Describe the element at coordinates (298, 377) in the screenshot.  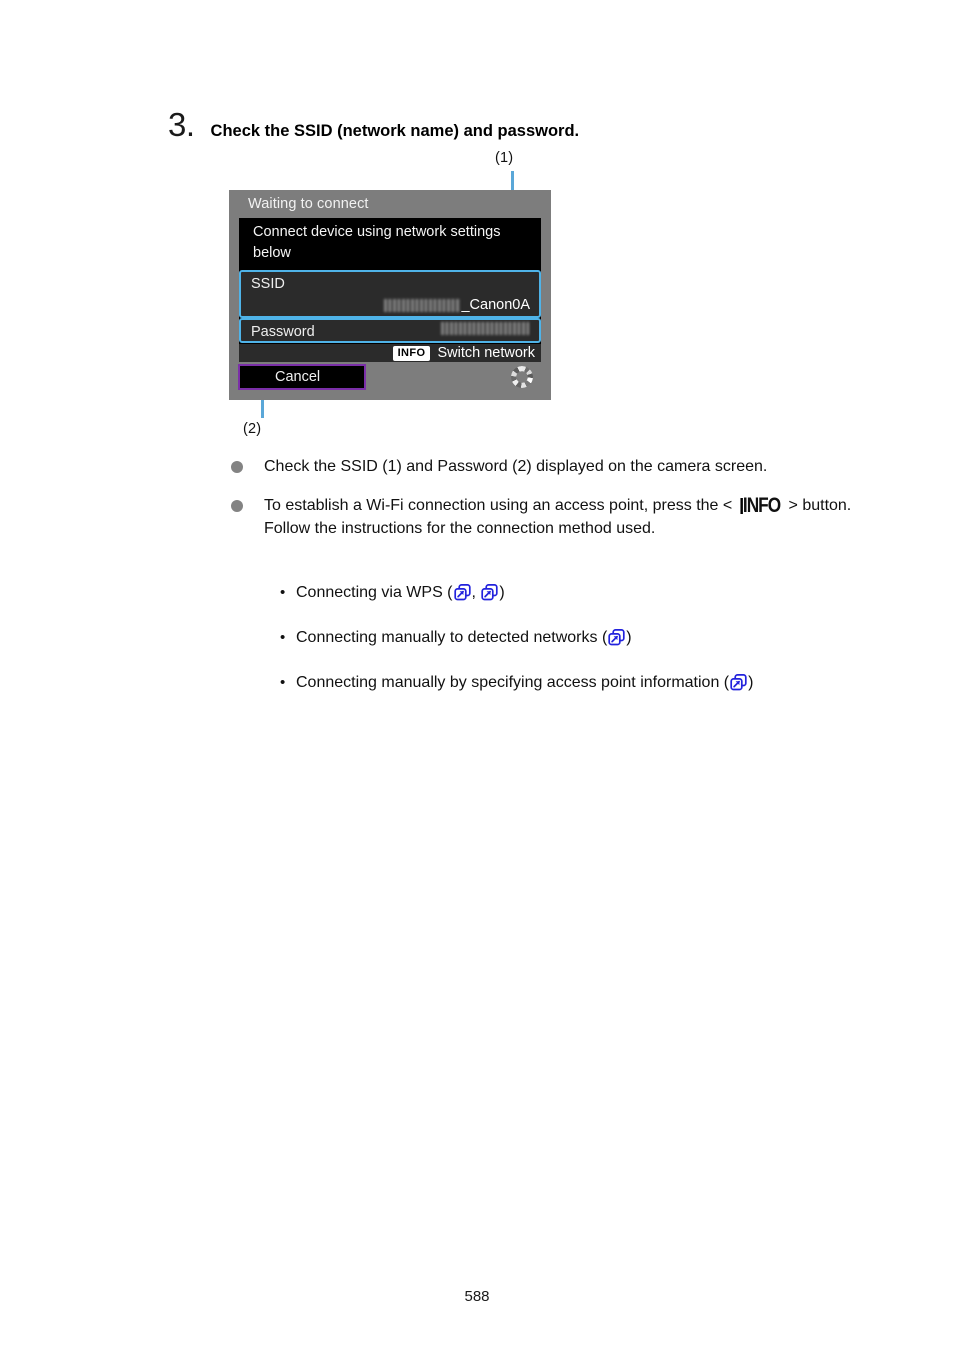
I see `cancel-button-label: Cancel` at that location.